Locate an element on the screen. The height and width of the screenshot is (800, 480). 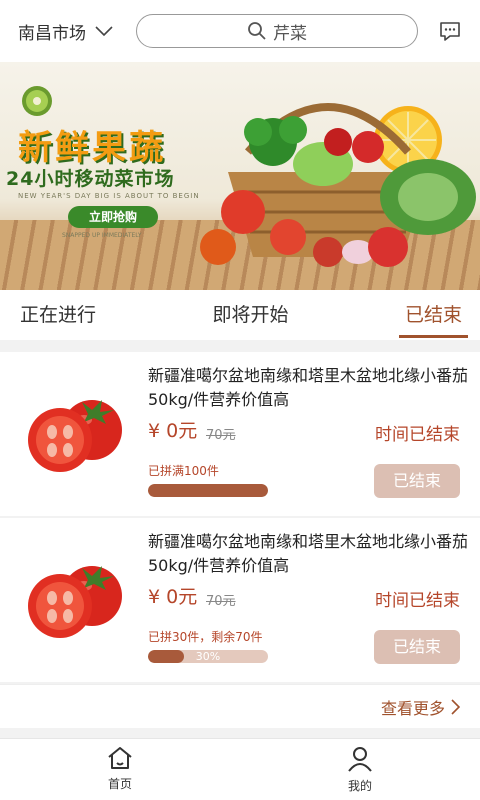
top-header: 南昌市场 芹菜 is located at coordinates (240, 31).